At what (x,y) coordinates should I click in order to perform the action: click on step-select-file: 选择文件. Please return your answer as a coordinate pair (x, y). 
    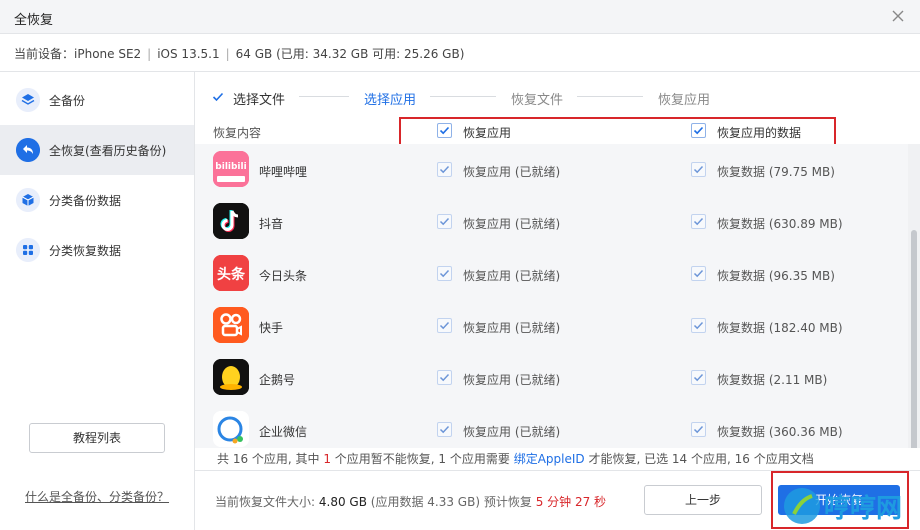
    Looking at the image, I should click on (259, 100).